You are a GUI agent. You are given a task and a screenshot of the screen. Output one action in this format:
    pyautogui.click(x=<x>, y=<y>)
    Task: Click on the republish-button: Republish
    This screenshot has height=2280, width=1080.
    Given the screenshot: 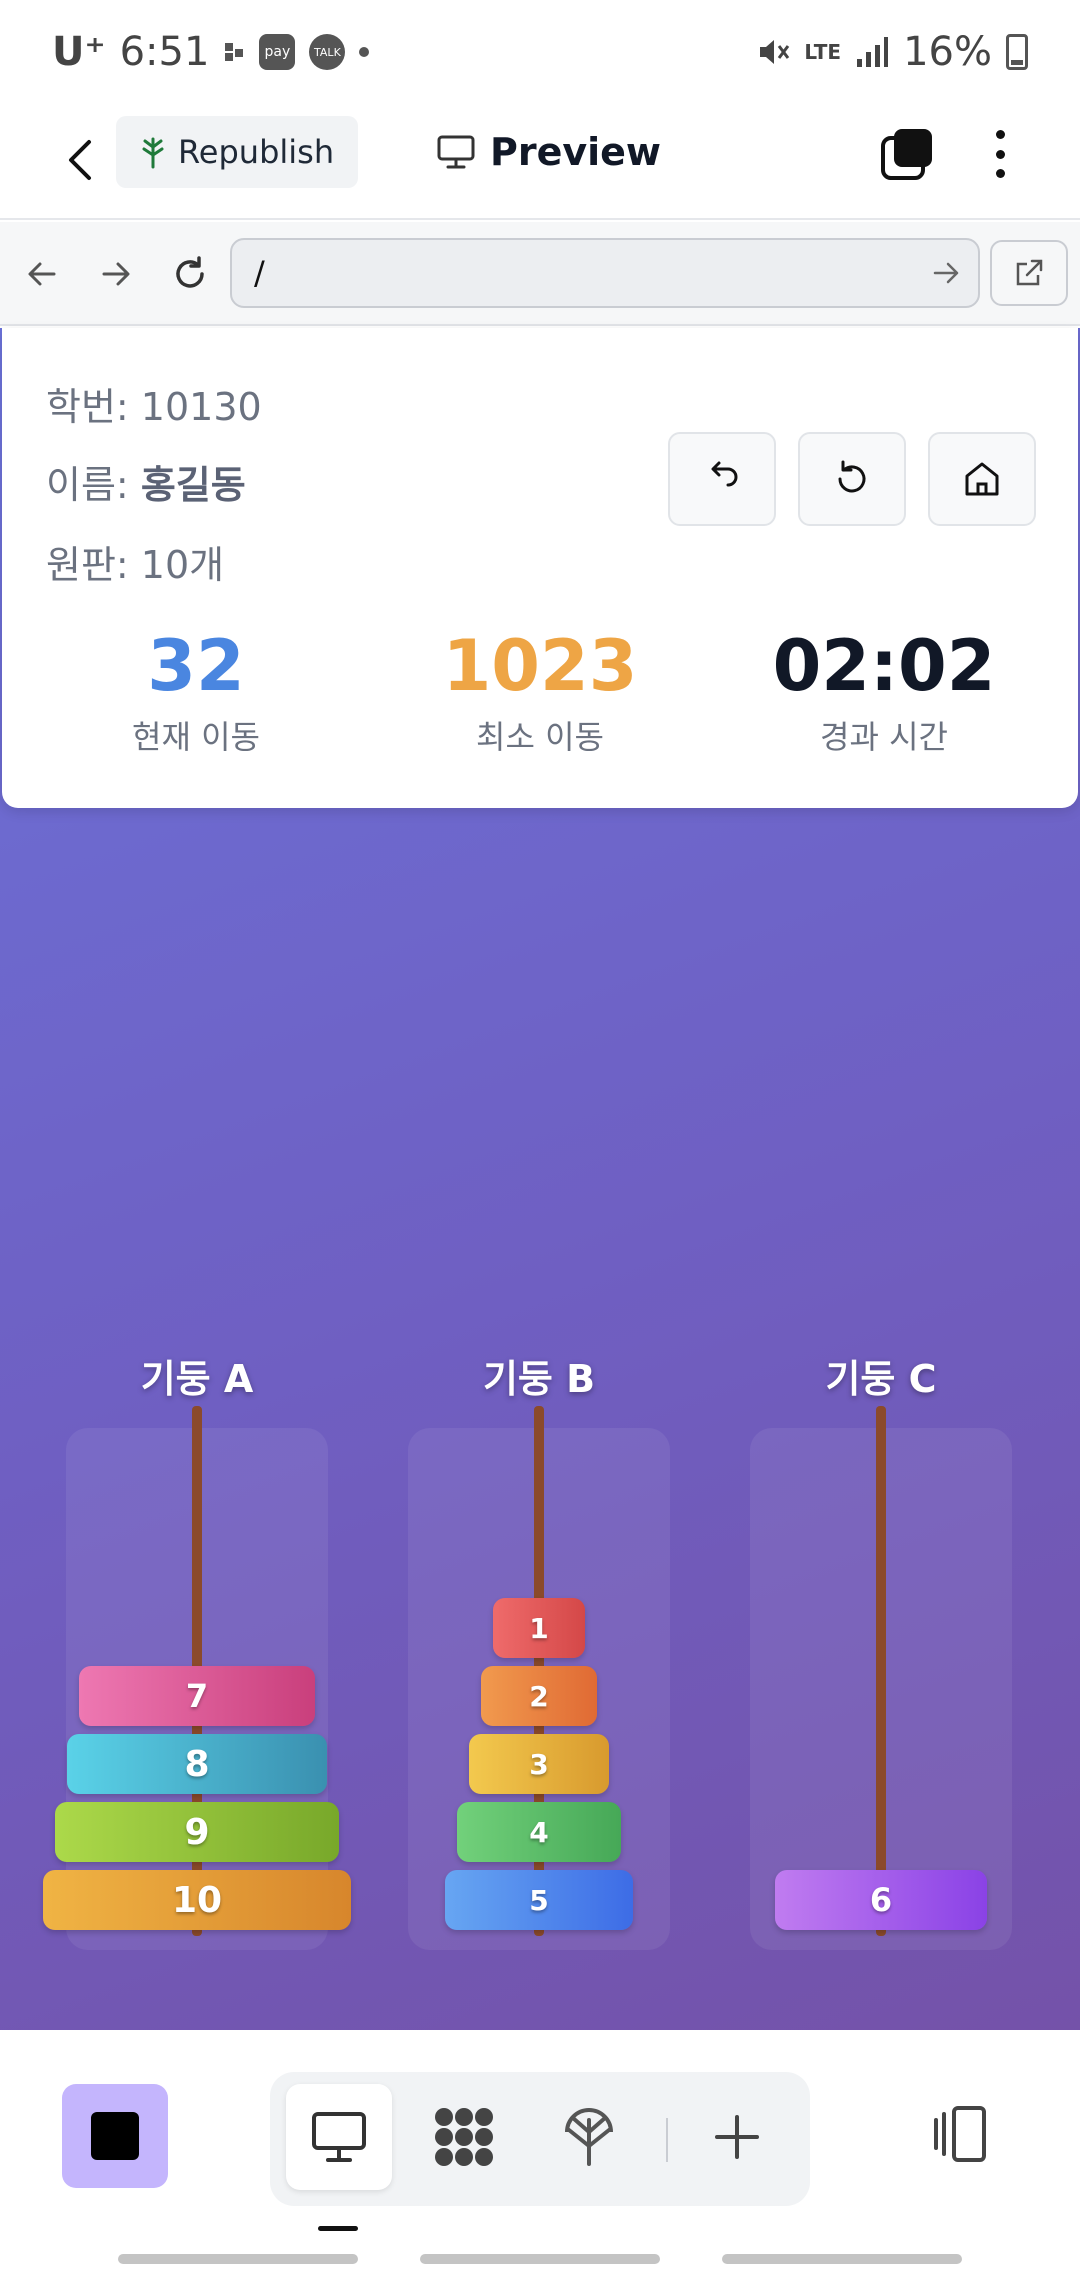 What is the action you would take?
    pyautogui.click(x=237, y=152)
    